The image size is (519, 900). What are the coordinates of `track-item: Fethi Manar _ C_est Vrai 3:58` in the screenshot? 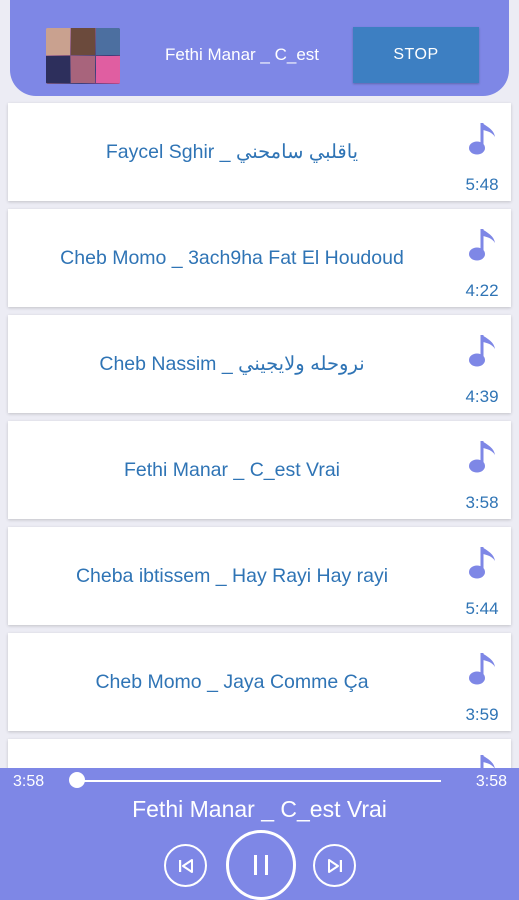 It's located at (259, 470).